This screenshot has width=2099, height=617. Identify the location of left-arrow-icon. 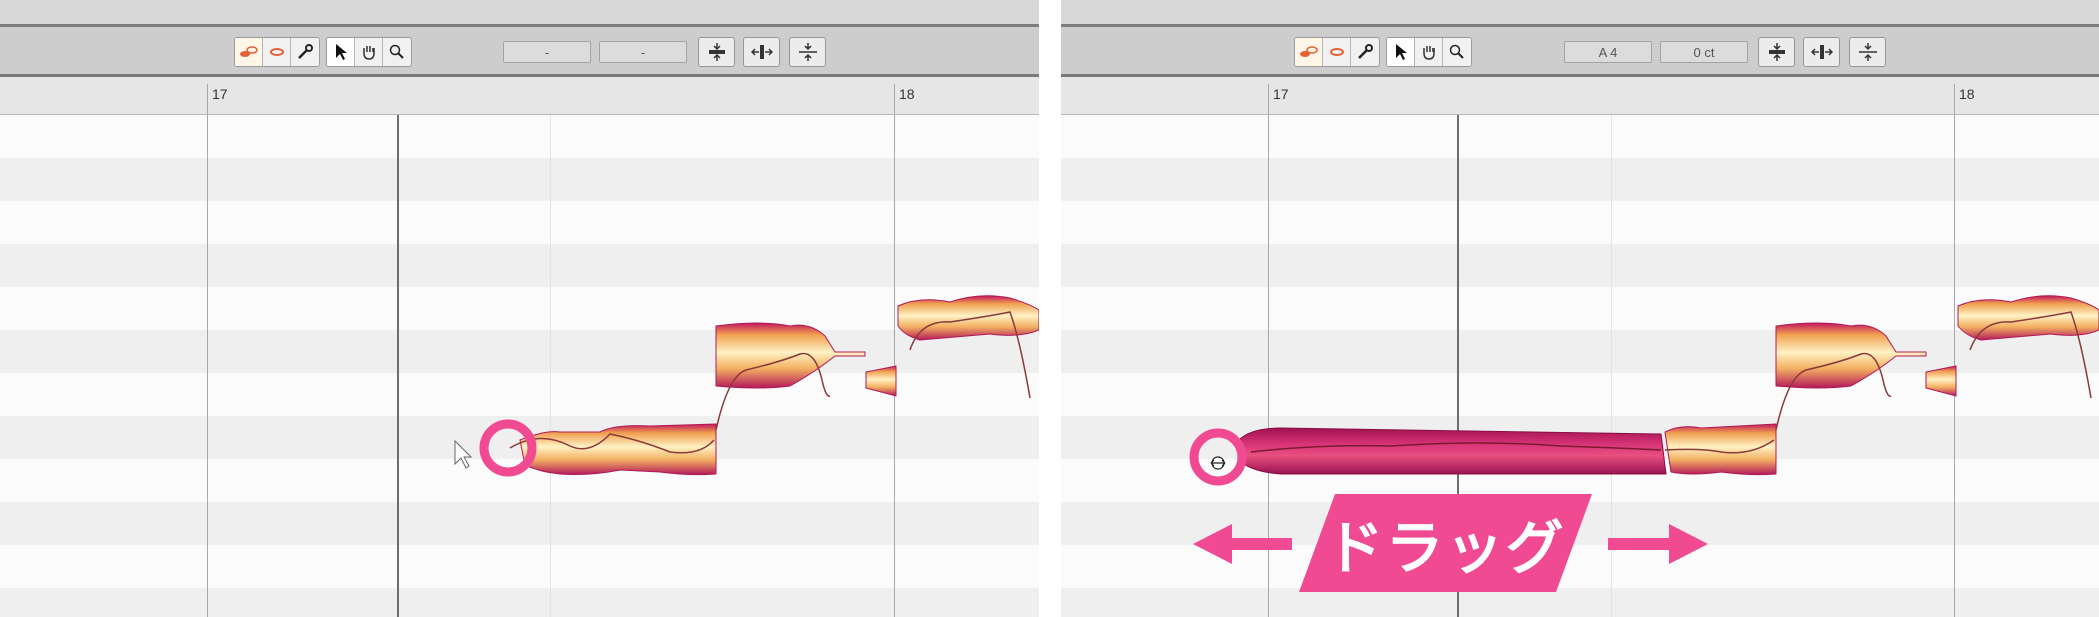
(1242, 544).